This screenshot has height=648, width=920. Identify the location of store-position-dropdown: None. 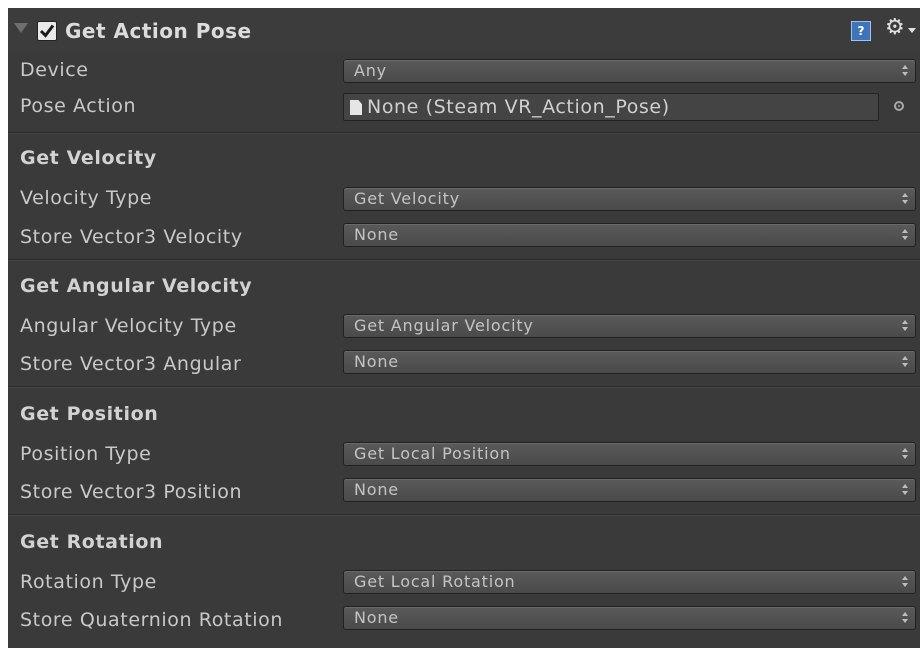
(629, 490).